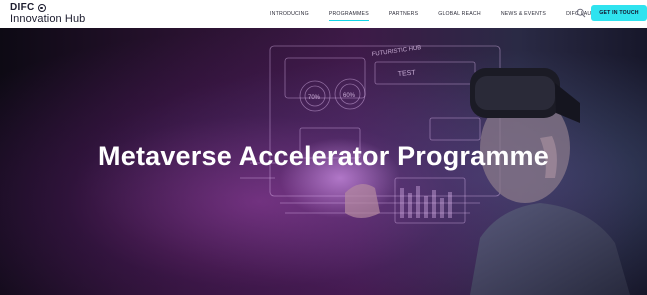  What do you see at coordinates (349, 96) in the screenshot?
I see `hud-pct-right-label: 60%` at bounding box center [349, 96].